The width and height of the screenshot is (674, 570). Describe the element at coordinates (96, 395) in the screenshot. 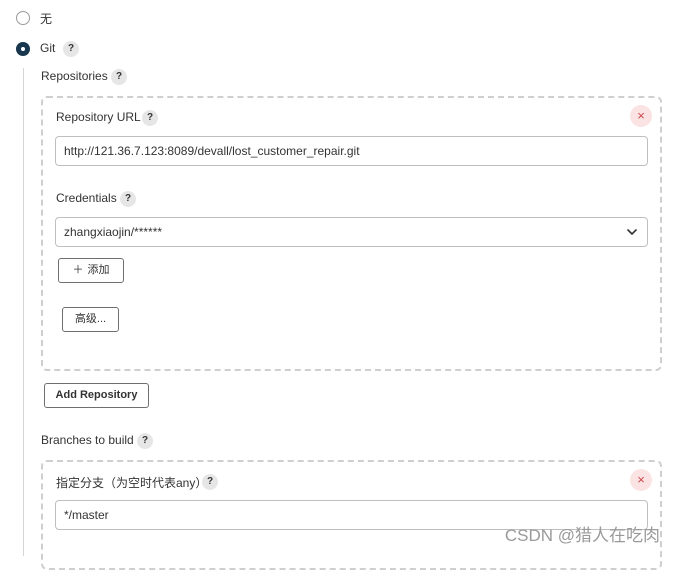

I see `add-repository-button: Add Repository` at that location.